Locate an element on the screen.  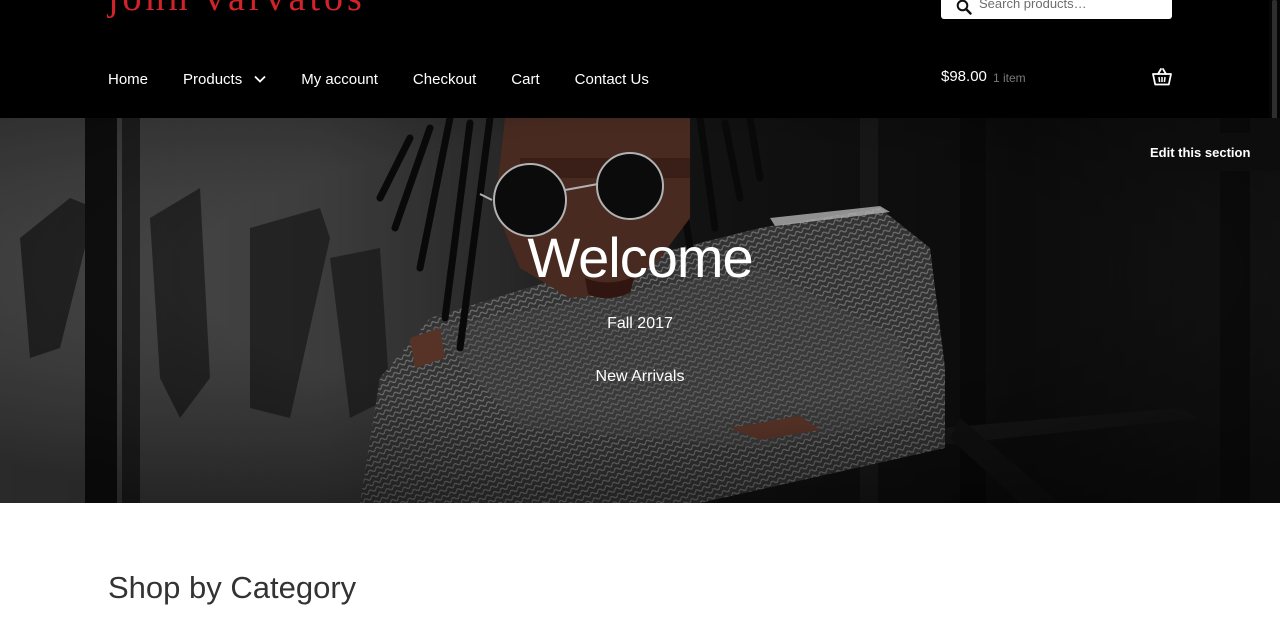
section-title: Shop by Category is located at coordinates (232, 587).